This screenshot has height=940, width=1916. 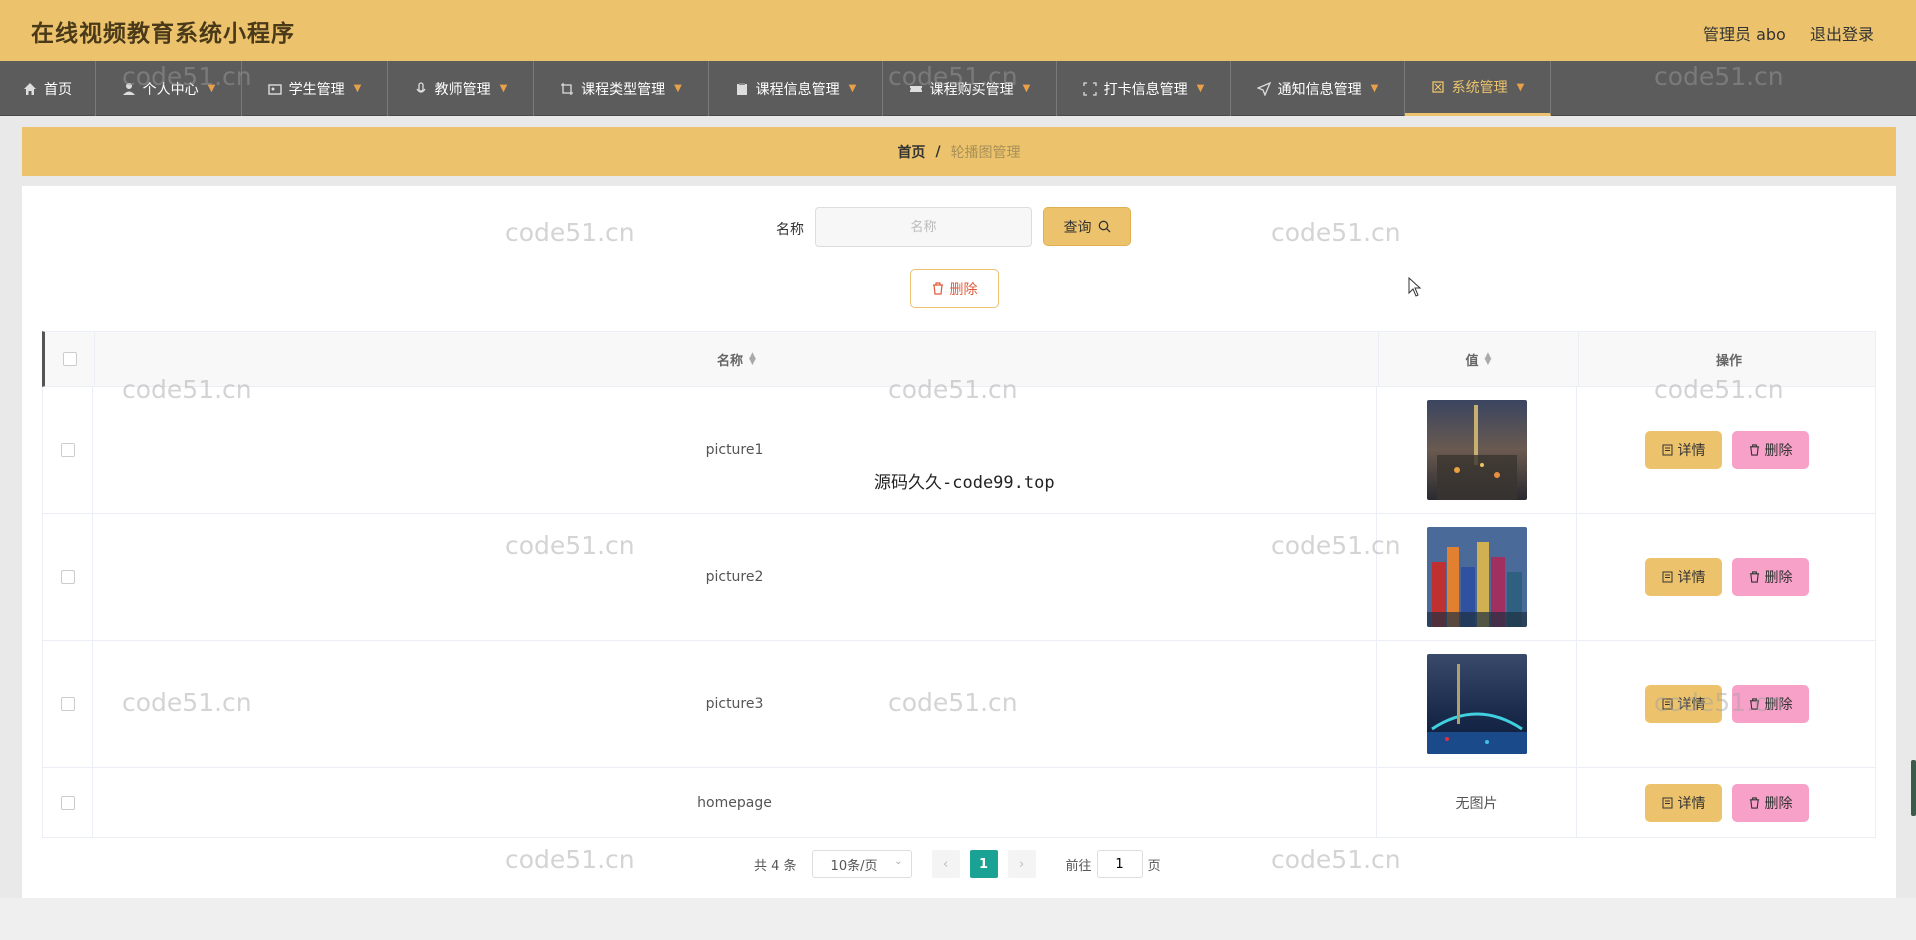 I want to click on header-name-label: 名称, so click(x=730, y=361).